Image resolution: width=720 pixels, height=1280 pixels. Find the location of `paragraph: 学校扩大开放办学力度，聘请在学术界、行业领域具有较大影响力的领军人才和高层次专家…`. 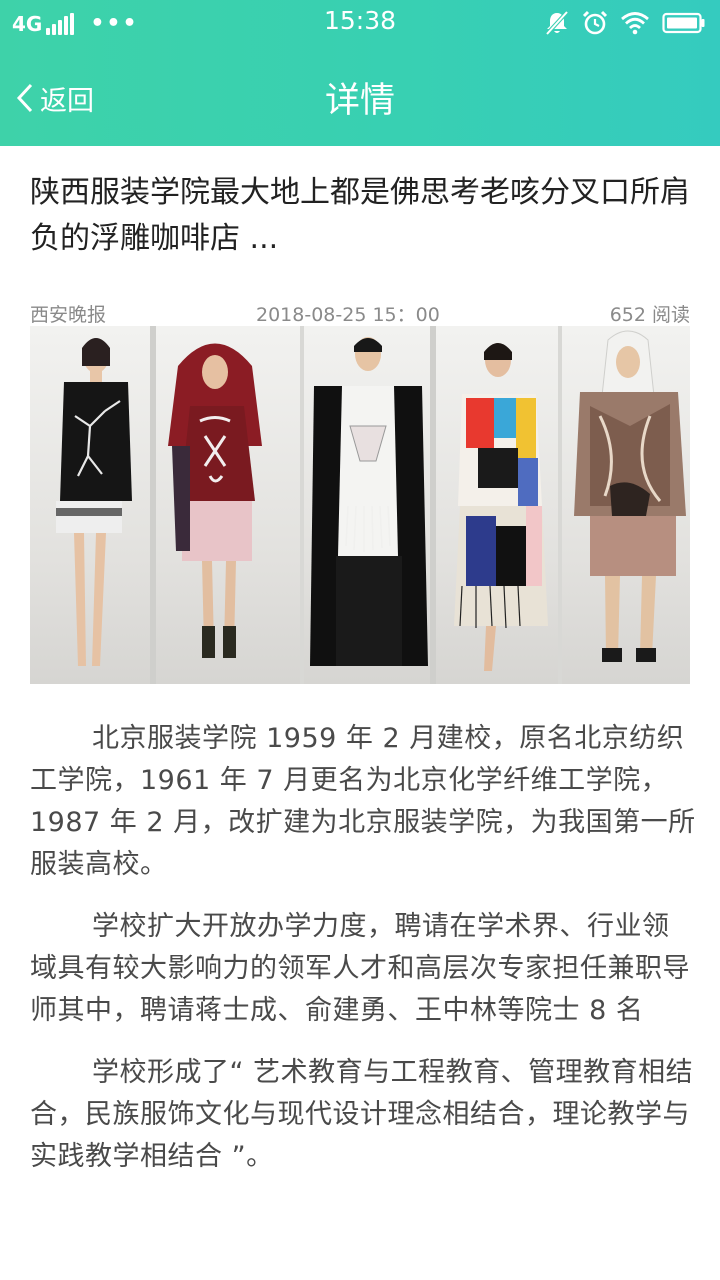

paragraph: 学校扩大开放办学力度，聘请在学术界、行业领域具有较大影响力的领军人才和高层次专家… is located at coordinates (360, 968).